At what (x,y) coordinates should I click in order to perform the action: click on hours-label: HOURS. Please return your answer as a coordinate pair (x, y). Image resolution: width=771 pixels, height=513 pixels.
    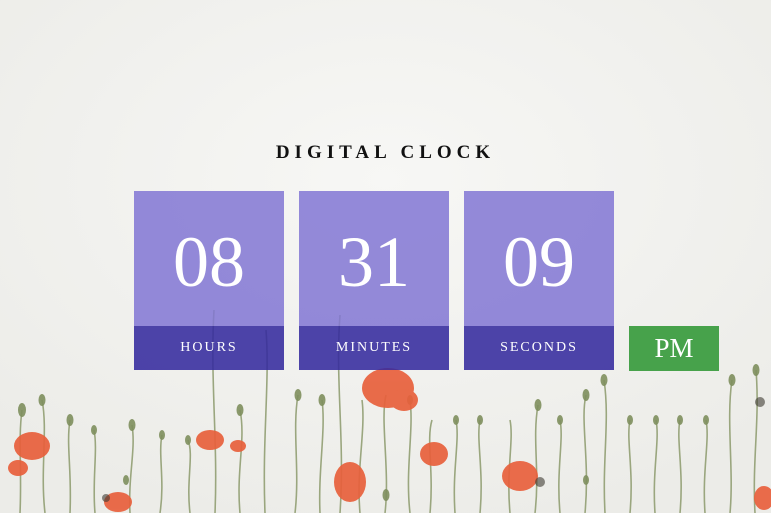
    Looking at the image, I should click on (209, 347).